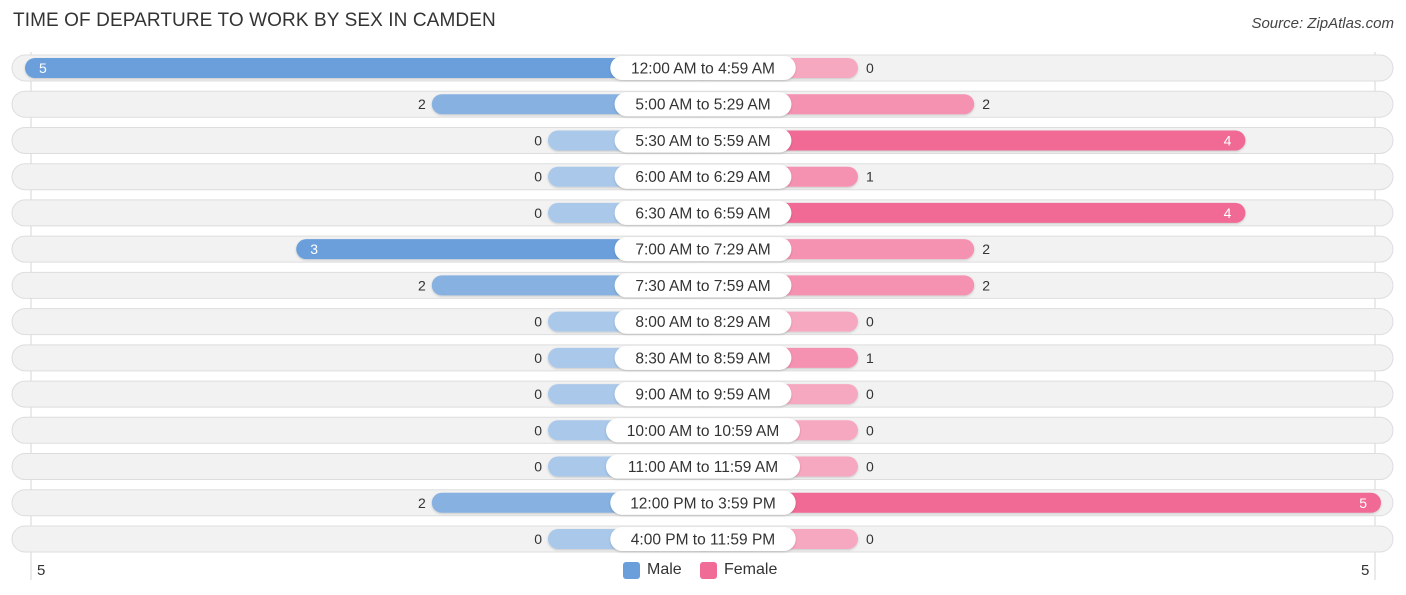 The width and height of the screenshot is (1406, 595). I want to click on legend-label-female: Female, so click(751, 569).